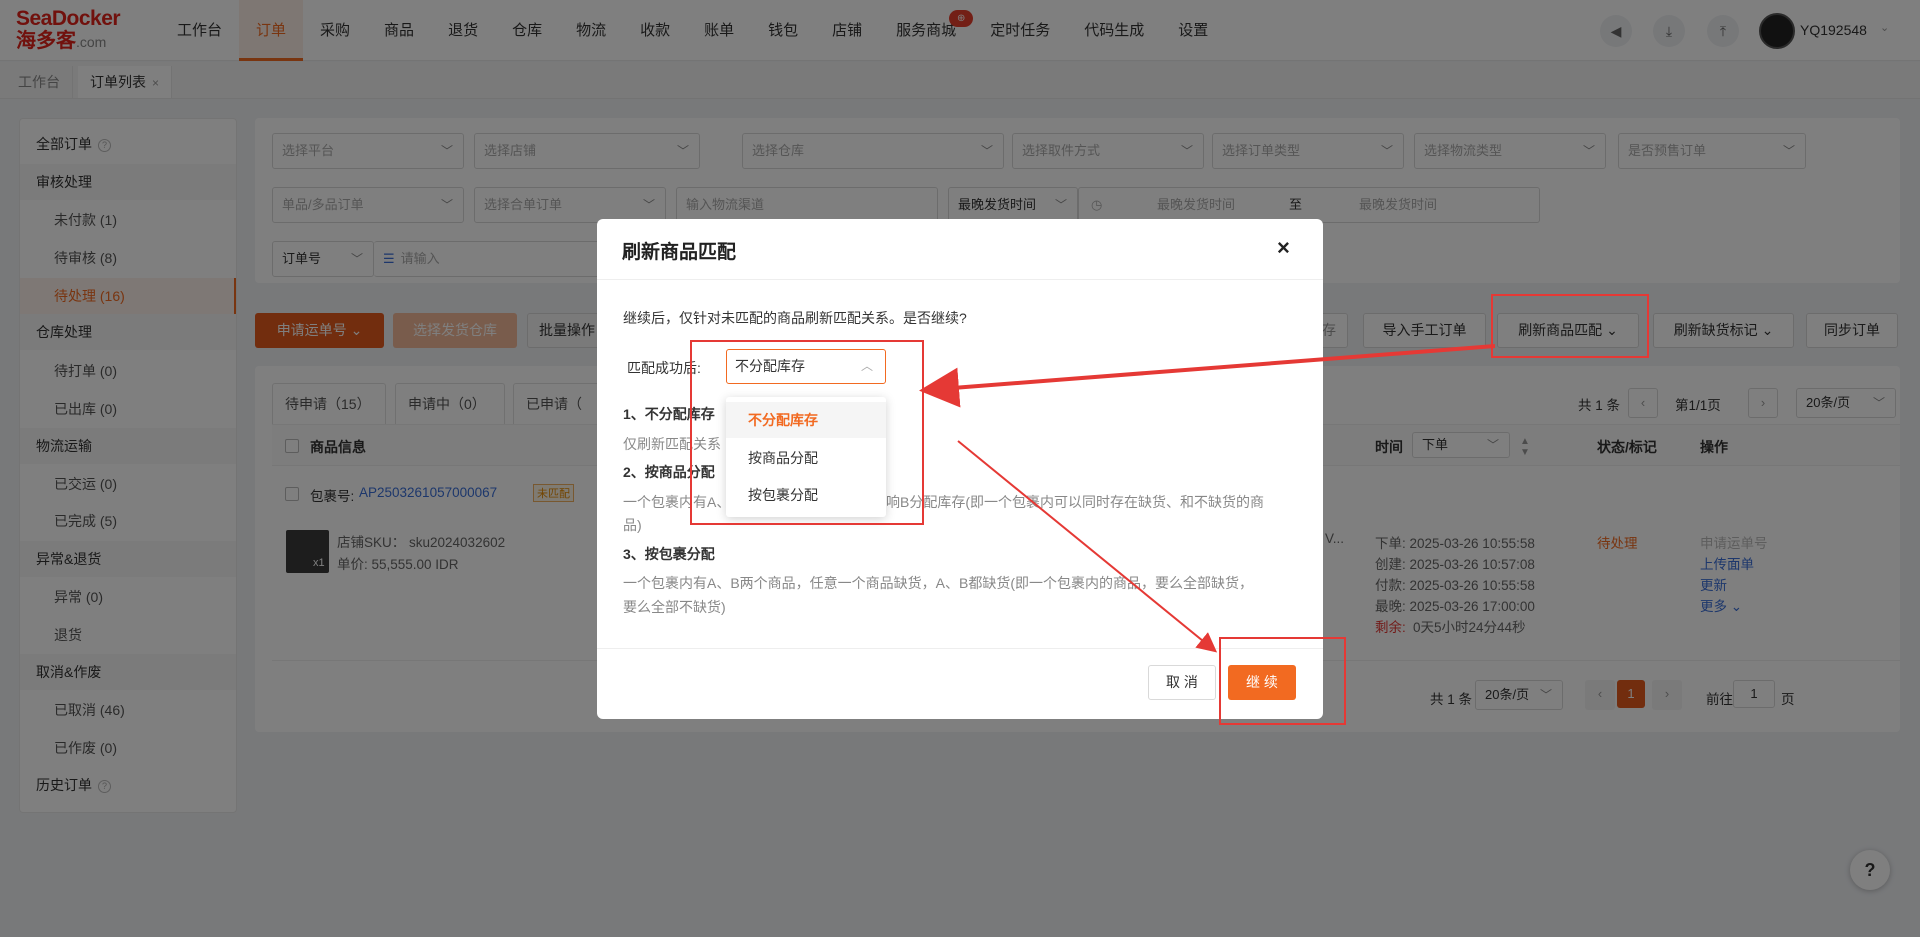  I want to click on annotation-box-continue, so click(1282, 681).